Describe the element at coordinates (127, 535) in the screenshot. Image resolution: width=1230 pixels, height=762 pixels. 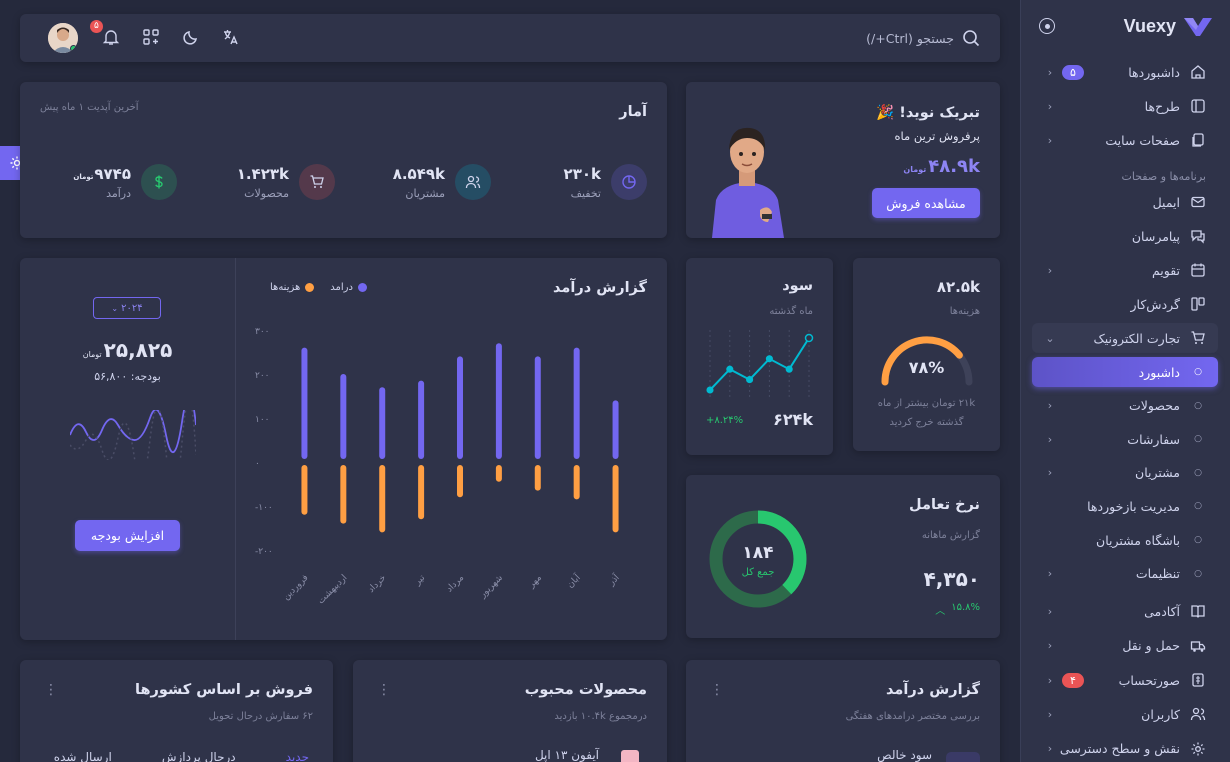
I see `increase-budget-button: افزایش بودجه` at that location.